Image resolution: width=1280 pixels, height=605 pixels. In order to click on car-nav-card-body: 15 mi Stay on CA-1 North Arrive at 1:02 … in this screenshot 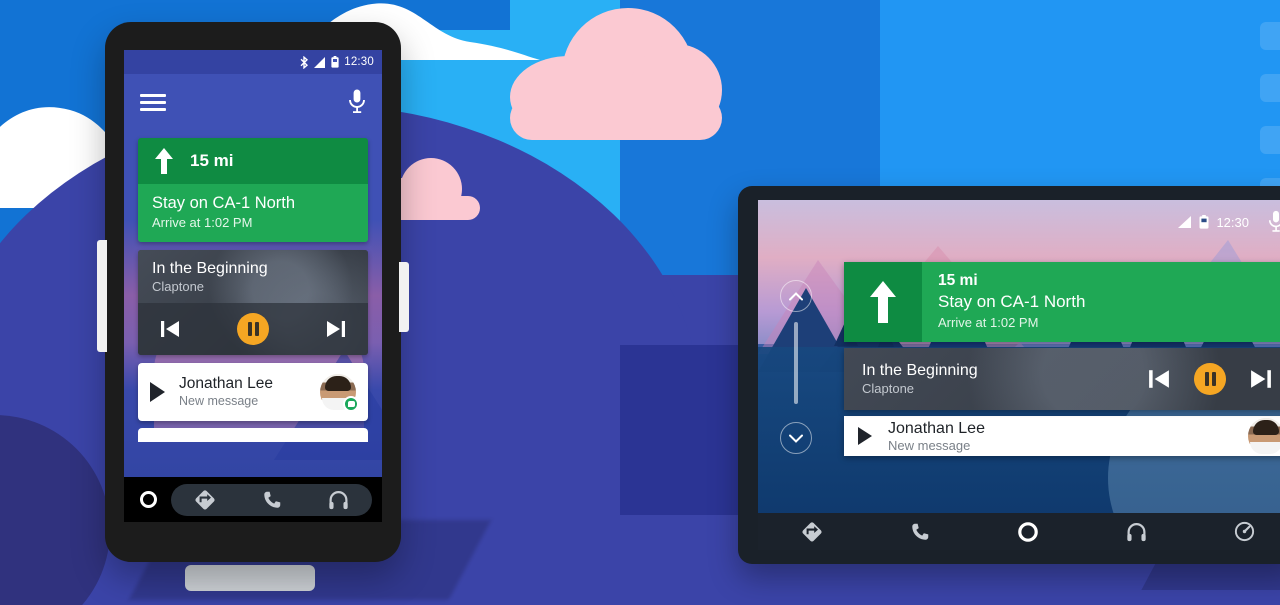, I will do `click(1101, 302)`.